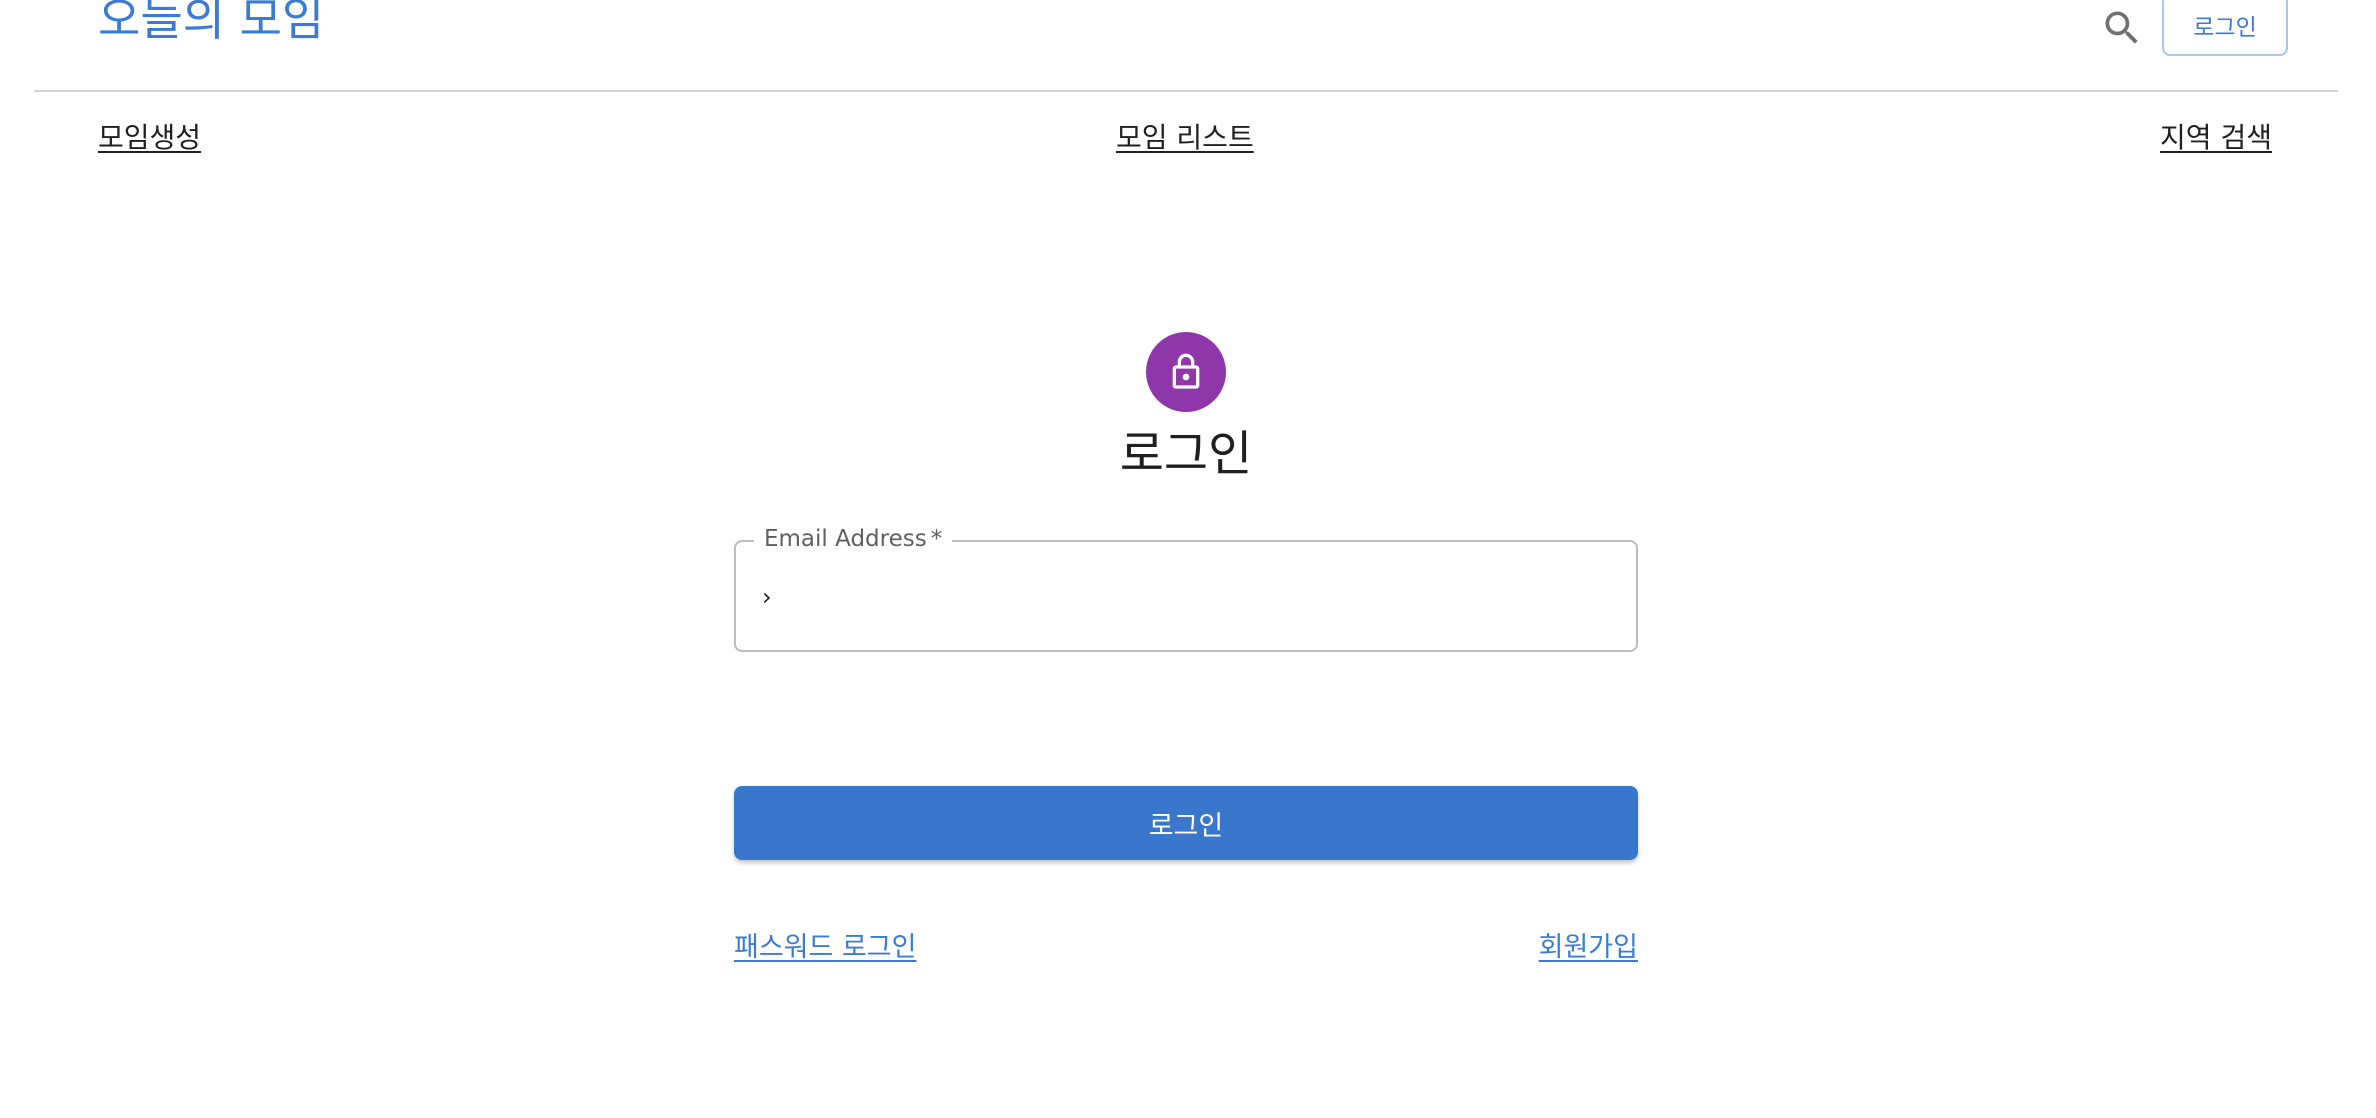 Image resolution: width=2376 pixels, height=1118 pixels. What do you see at coordinates (825, 948) in the screenshot?
I see `password-login-link: 패스워드 로그인` at bounding box center [825, 948].